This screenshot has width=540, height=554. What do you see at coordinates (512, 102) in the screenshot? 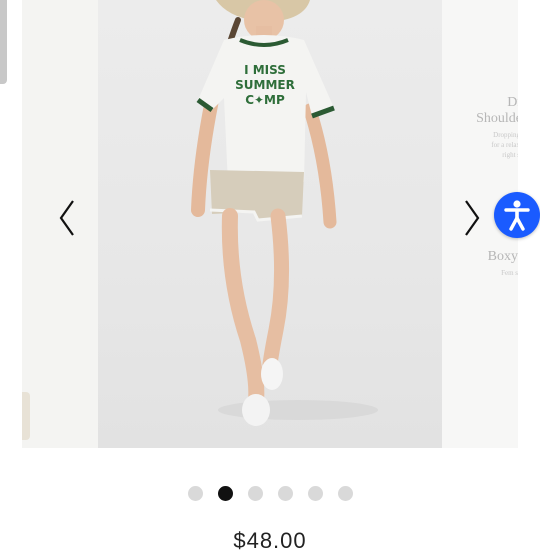
I see `panel-heading-1: Dr` at bounding box center [512, 102].